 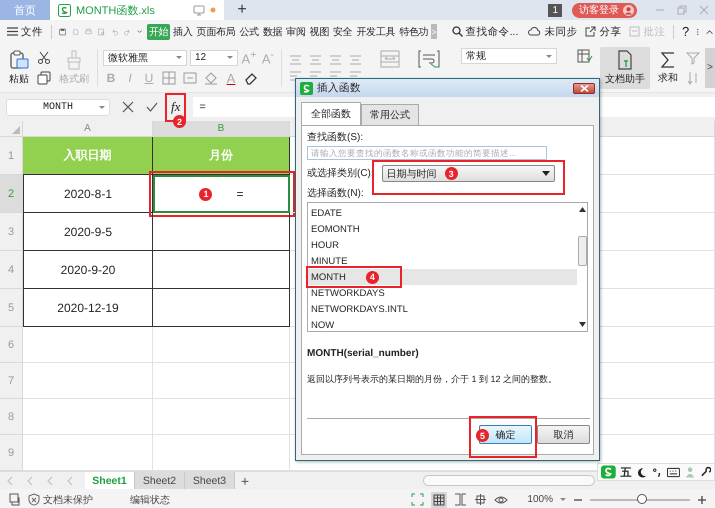 I want to click on ribbon-tab: 公式, so click(x=249, y=32).